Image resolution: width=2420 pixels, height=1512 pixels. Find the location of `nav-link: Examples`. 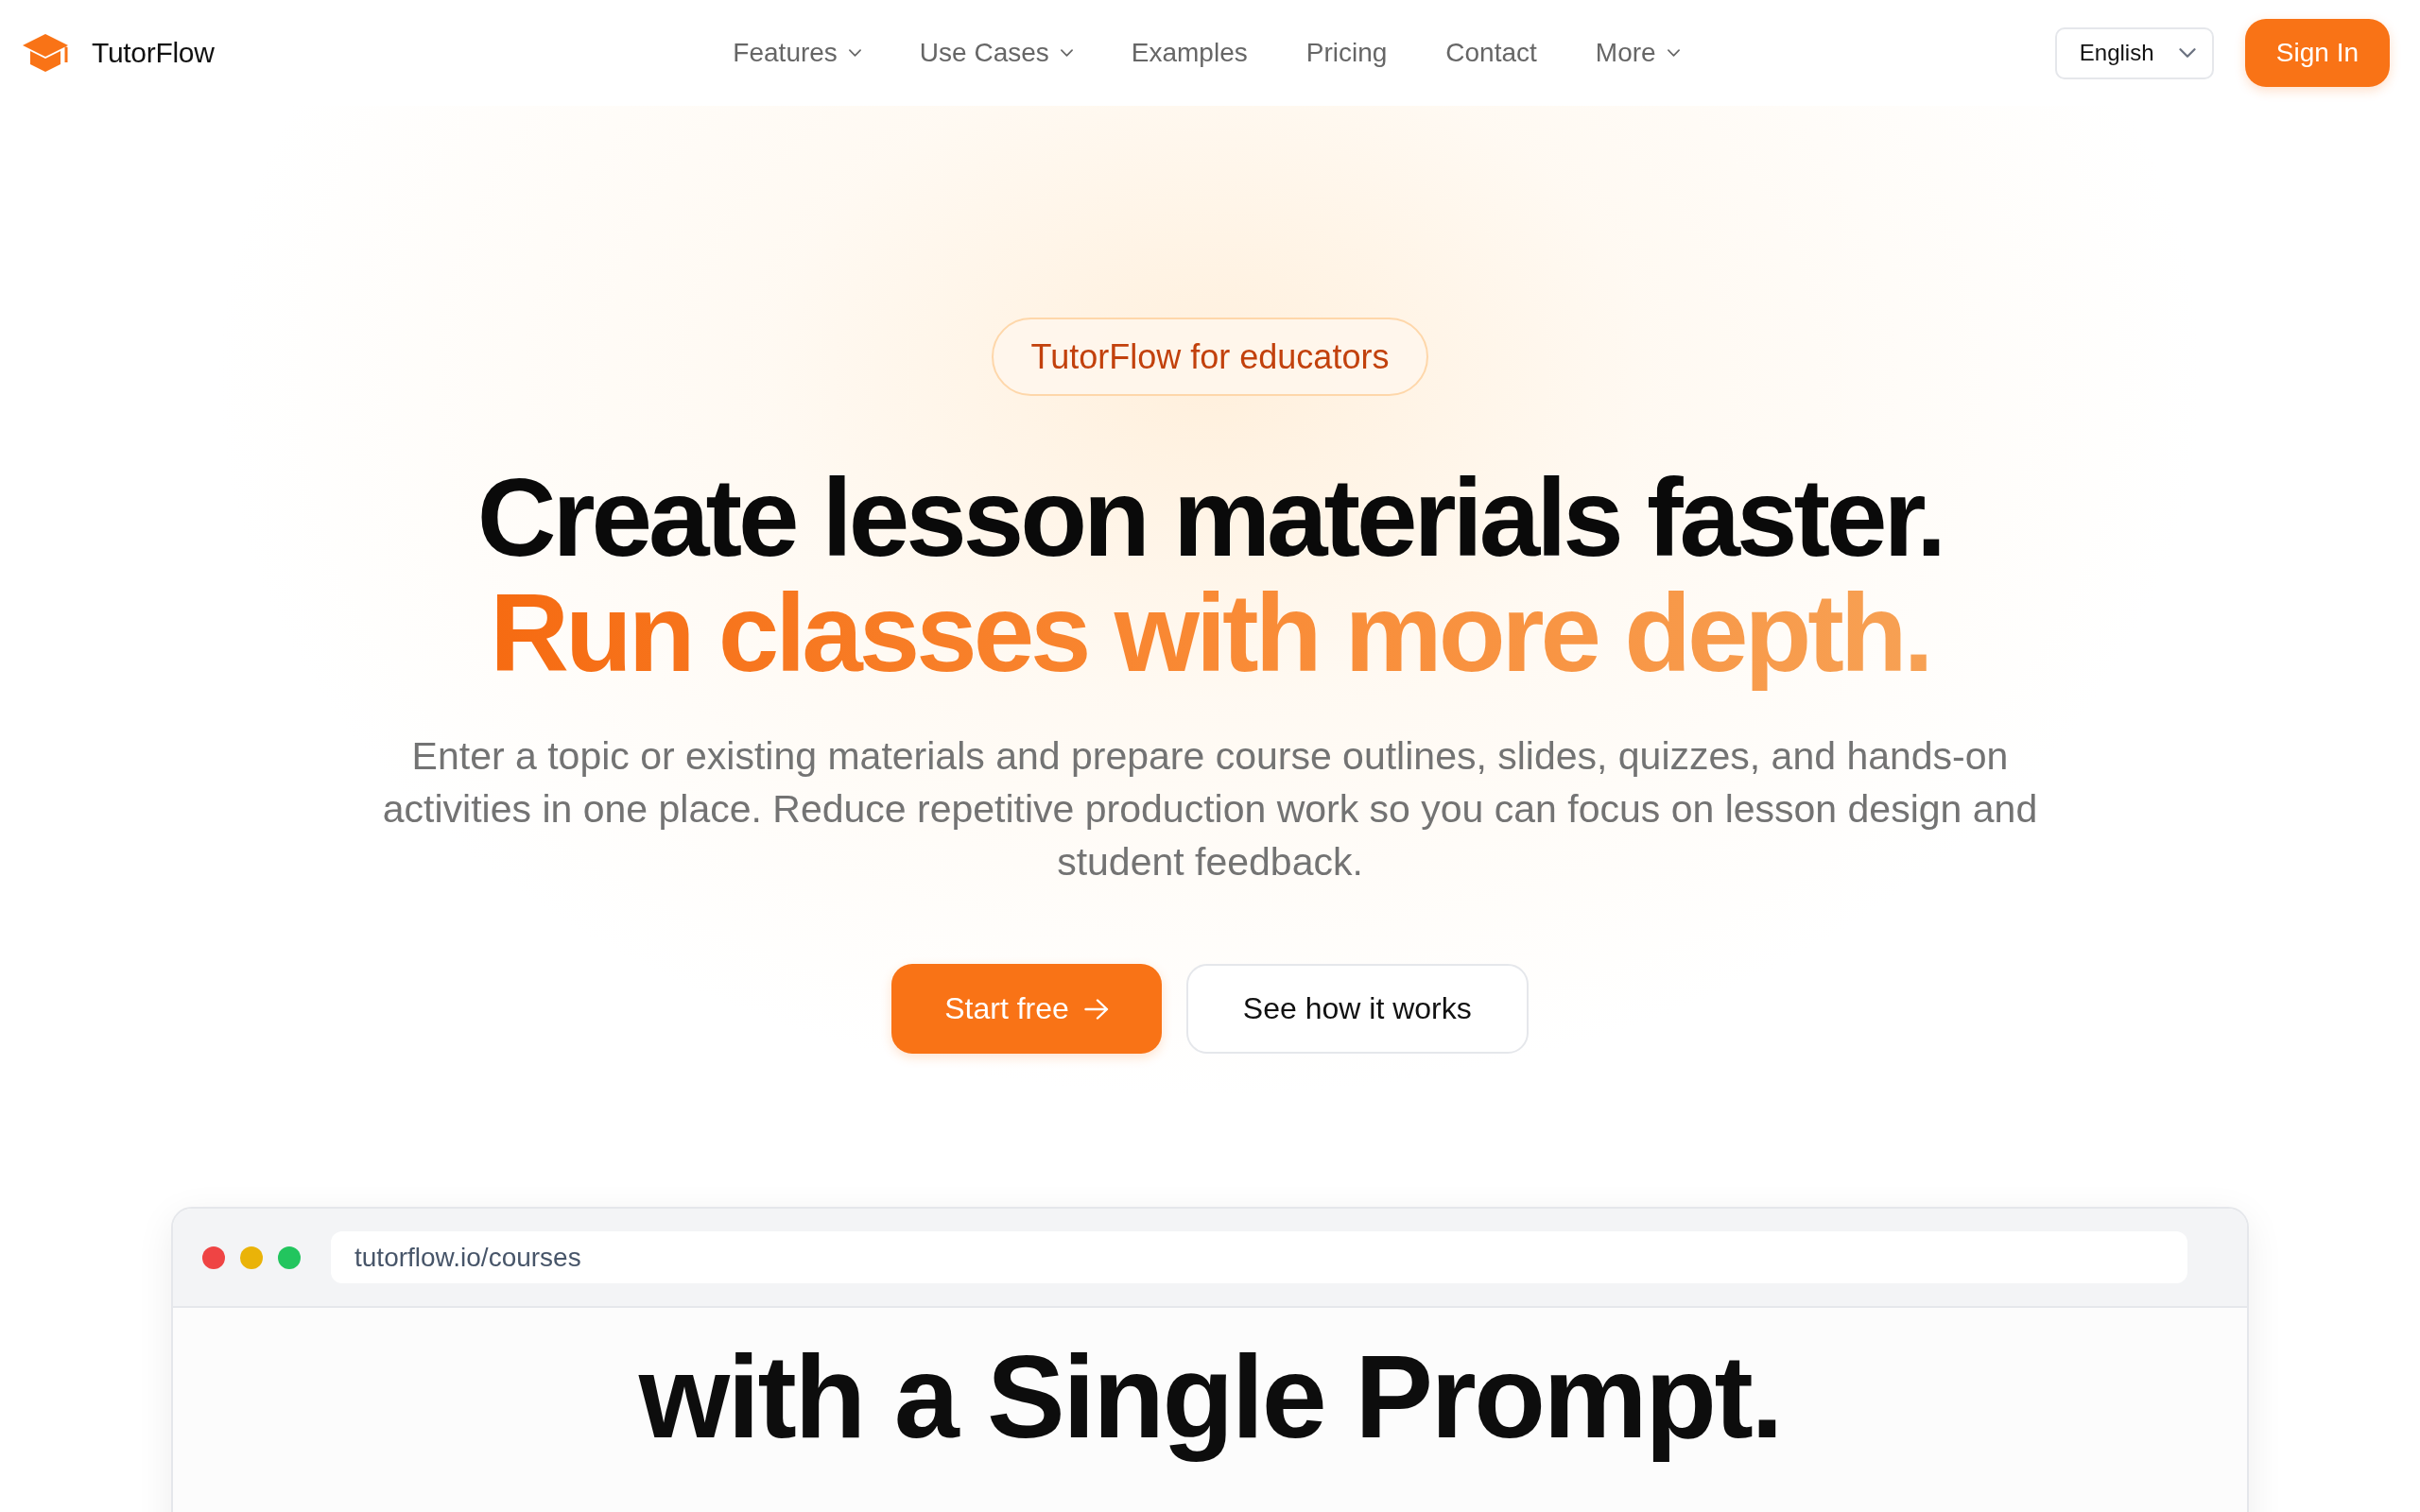

nav-link: Examples is located at coordinates (1189, 53).